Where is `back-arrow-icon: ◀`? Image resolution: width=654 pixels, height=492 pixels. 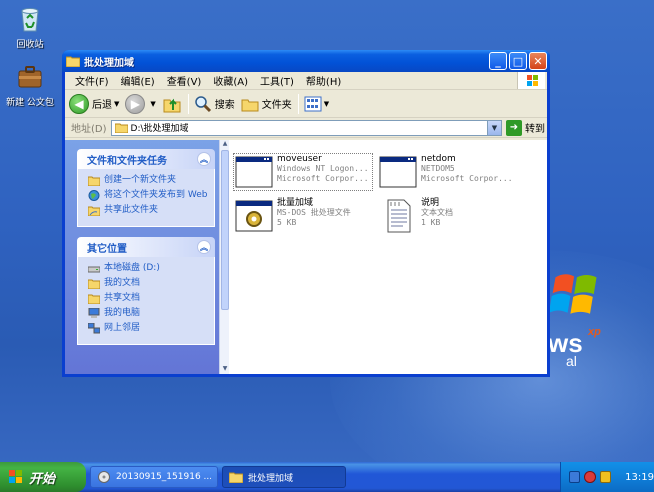 back-arrow-icon: ◀ is located at coordinates (79, 103).